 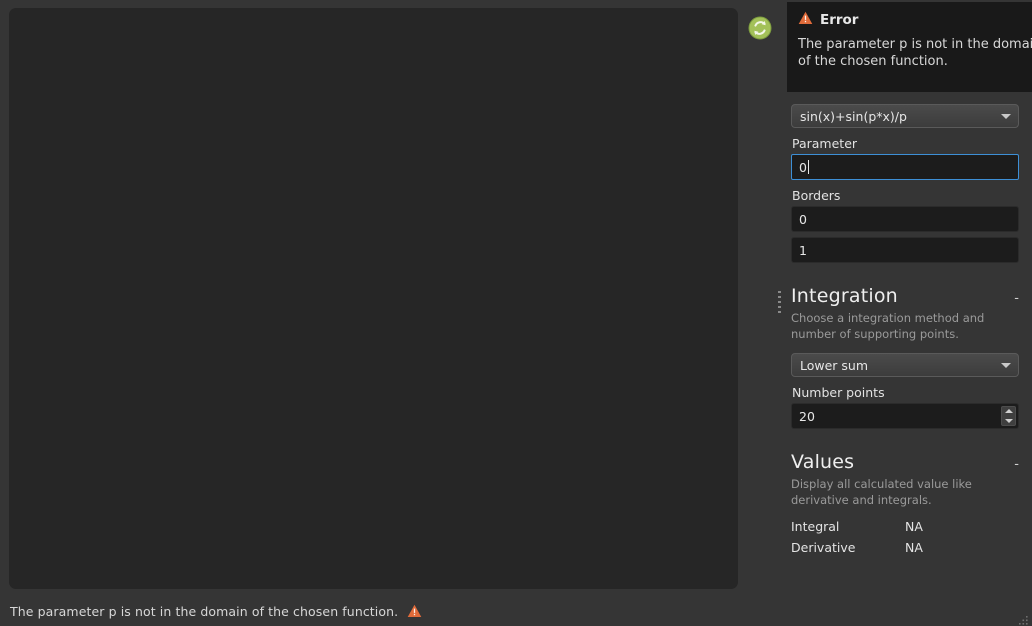 I want to click on integration-method-value: Lower sum, so click(x=834, y=365).